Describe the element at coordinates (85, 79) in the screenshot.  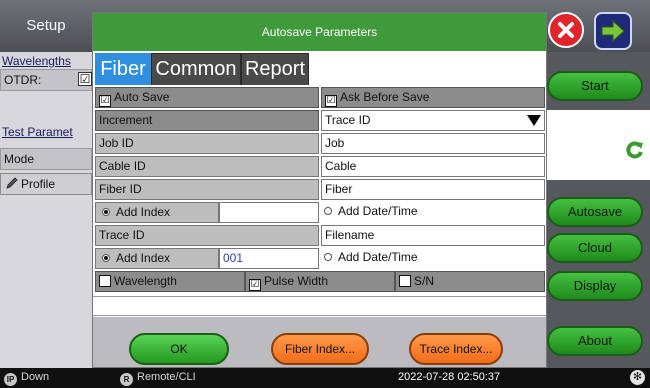
I see `otdr-checkbox: ☑` at that location.